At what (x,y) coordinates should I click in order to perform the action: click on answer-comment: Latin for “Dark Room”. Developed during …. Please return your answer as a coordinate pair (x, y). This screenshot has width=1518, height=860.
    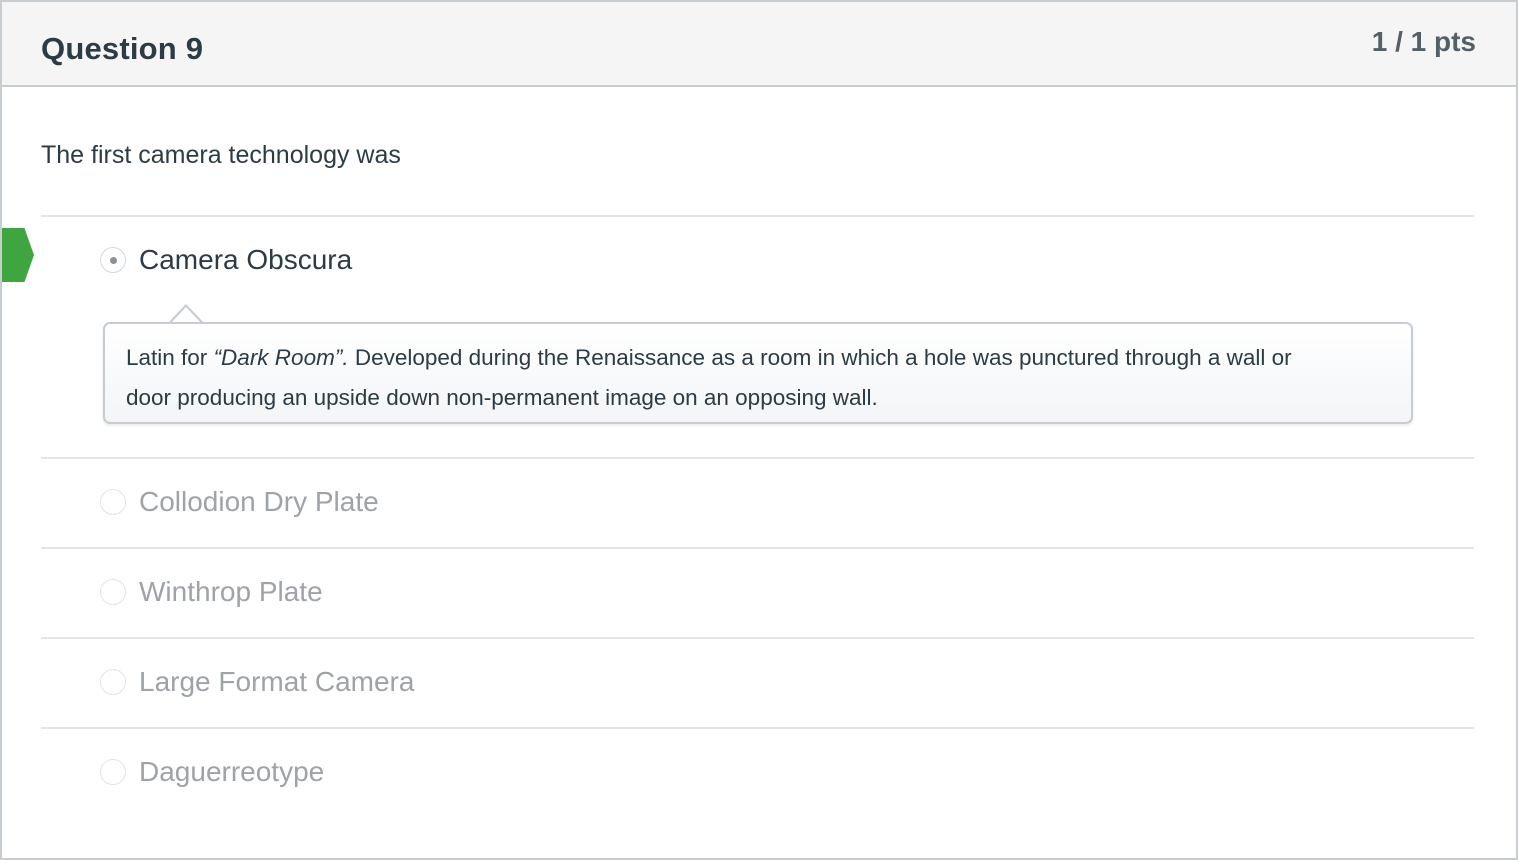
    Looking at the image, I should click on (758, 373).